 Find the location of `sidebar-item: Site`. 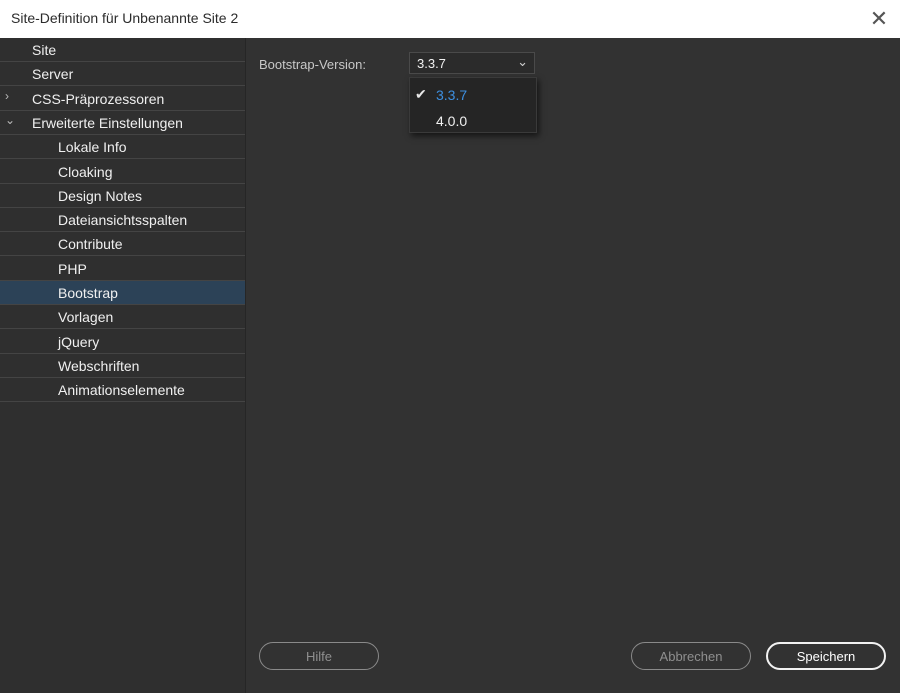

sidebar-item: Site is located at coordinates (122, 50).